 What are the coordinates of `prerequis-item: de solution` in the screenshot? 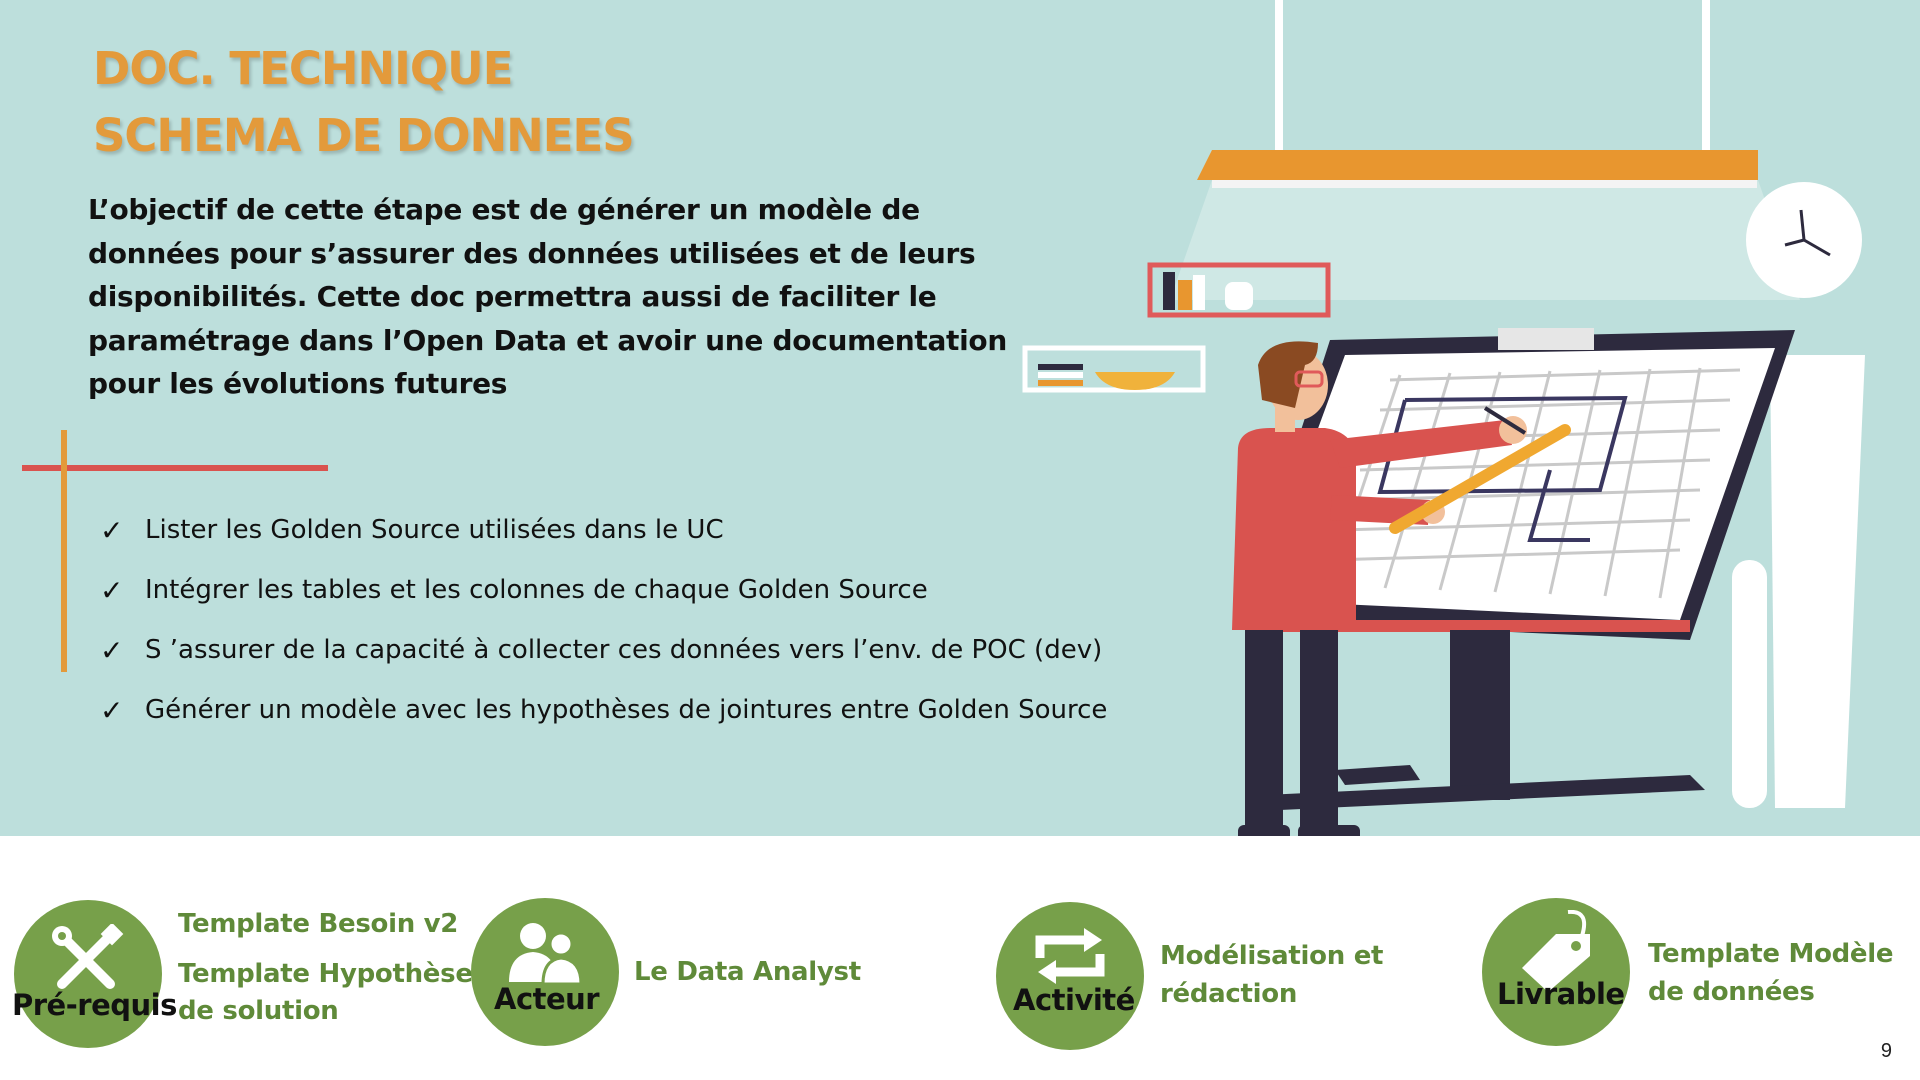 It's located at (258, 1011).